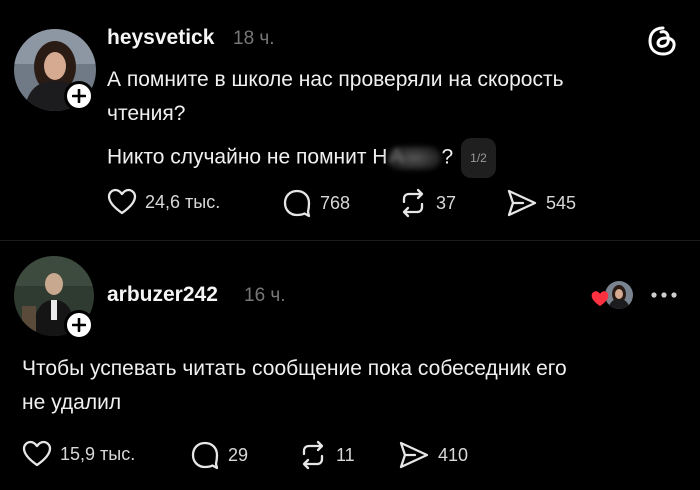  Describe the element at coordinates (72, 402) in the screenshot. I see `post-text-line: не удалил` at that location.